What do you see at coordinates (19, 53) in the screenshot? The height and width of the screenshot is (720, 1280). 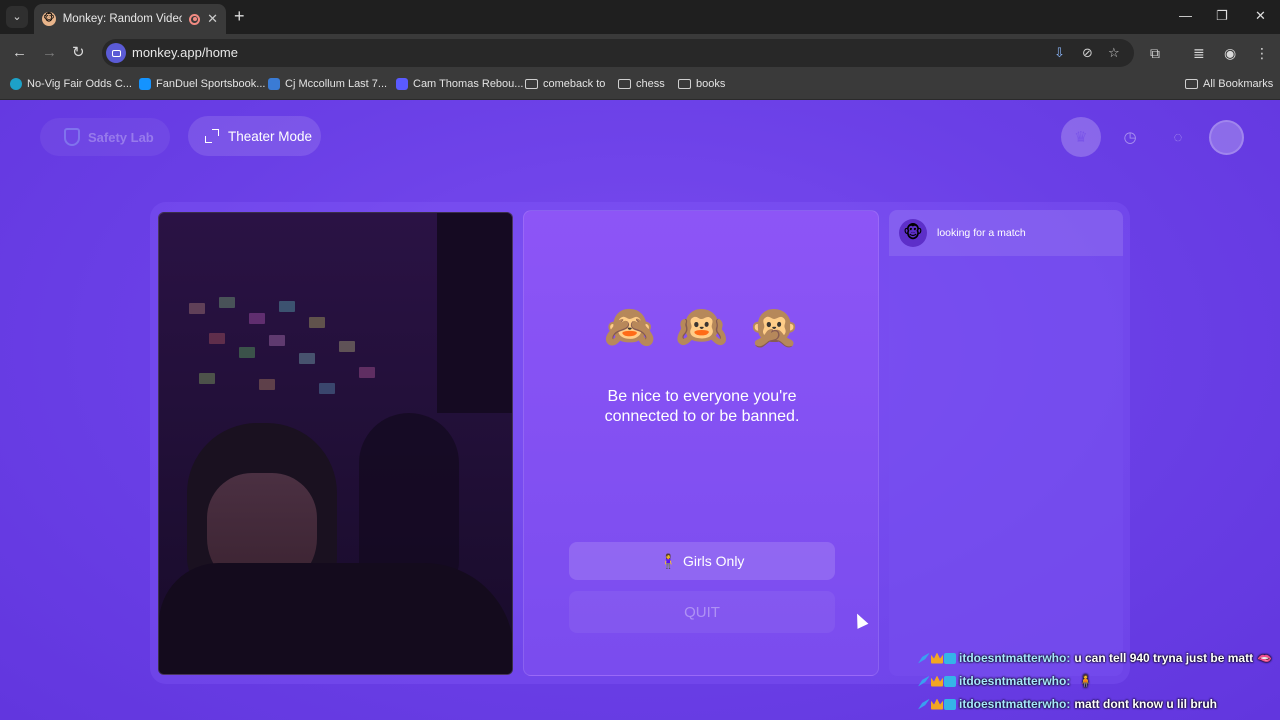 I see `back-arrow-icon: ←` at bounding box center [19, 53].